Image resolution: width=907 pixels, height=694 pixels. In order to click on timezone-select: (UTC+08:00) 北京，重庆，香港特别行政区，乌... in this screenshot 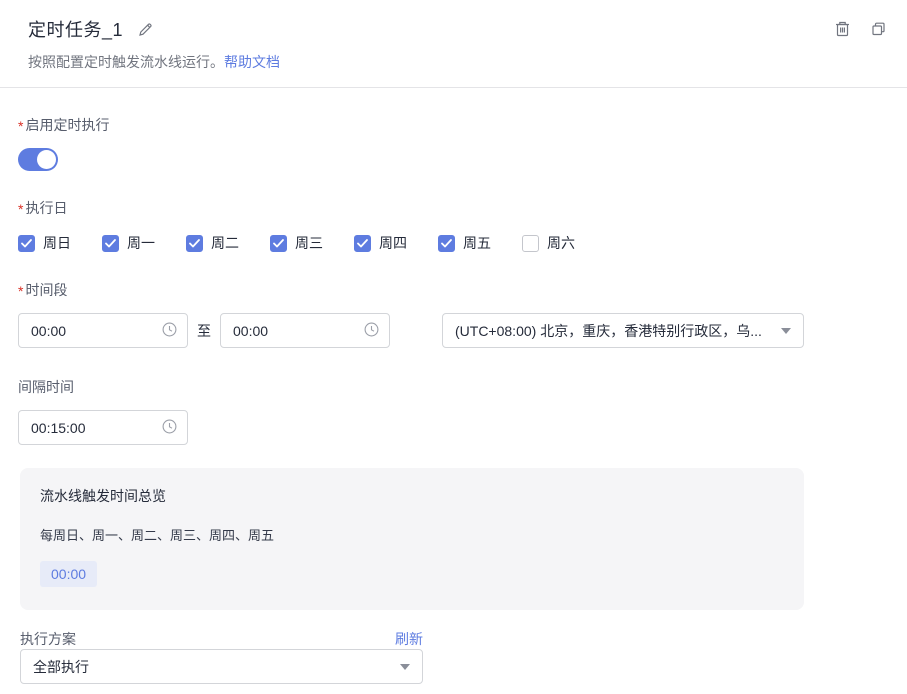, I will do `click(623, 330)`.